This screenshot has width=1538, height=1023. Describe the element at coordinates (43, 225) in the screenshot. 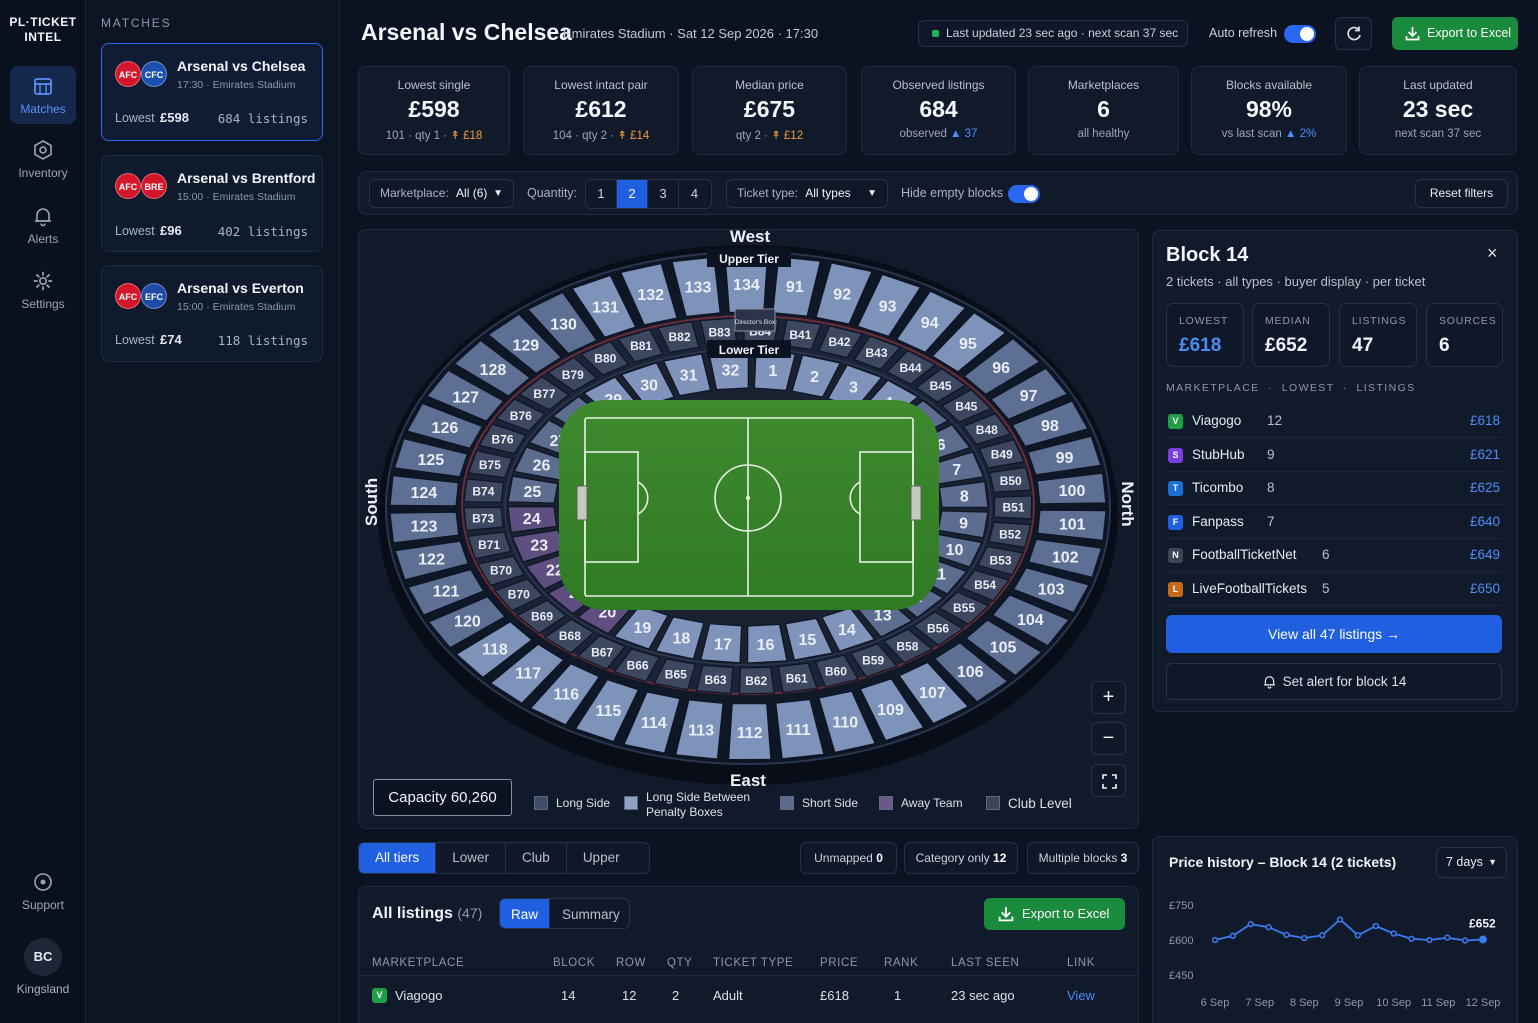

I see `nav-item-alerts: Alerts` at that location.